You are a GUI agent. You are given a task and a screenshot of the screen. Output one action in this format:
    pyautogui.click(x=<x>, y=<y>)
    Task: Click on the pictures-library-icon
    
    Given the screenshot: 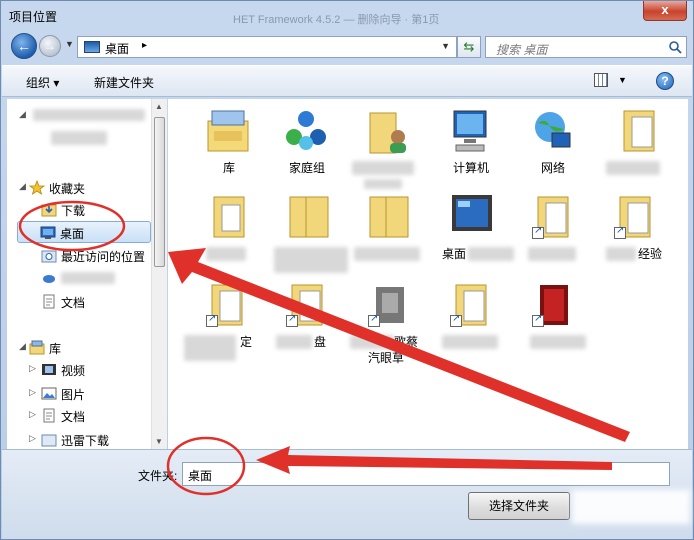 What is the action you would take?
    pyautogui.click(x=49, y=393)
    